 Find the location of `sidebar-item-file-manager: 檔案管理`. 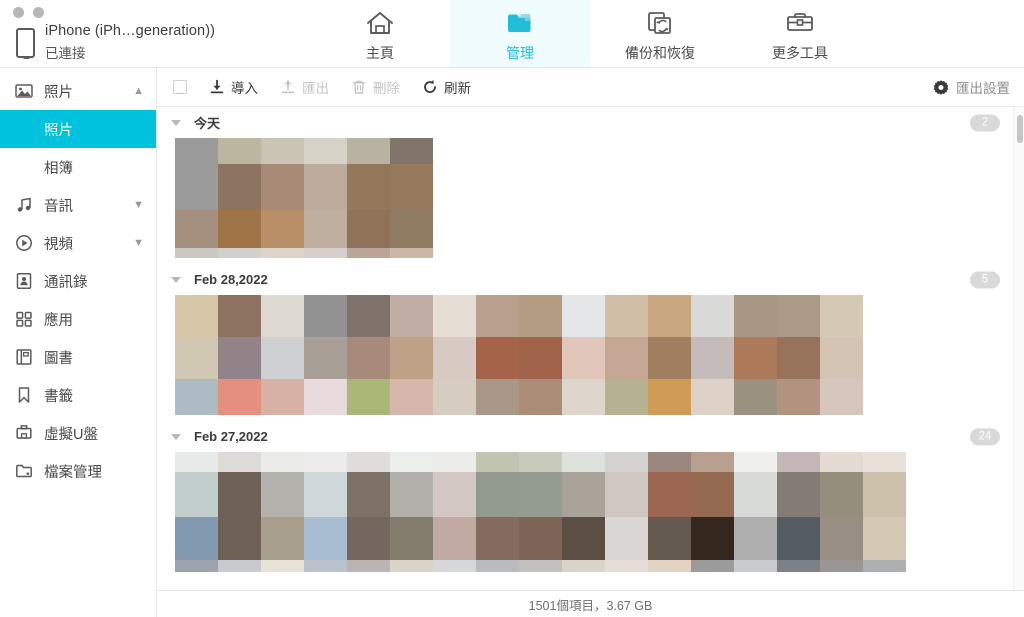

sidebar-item-file-manager: 檔案管理 is located at coordinates (78, 471).